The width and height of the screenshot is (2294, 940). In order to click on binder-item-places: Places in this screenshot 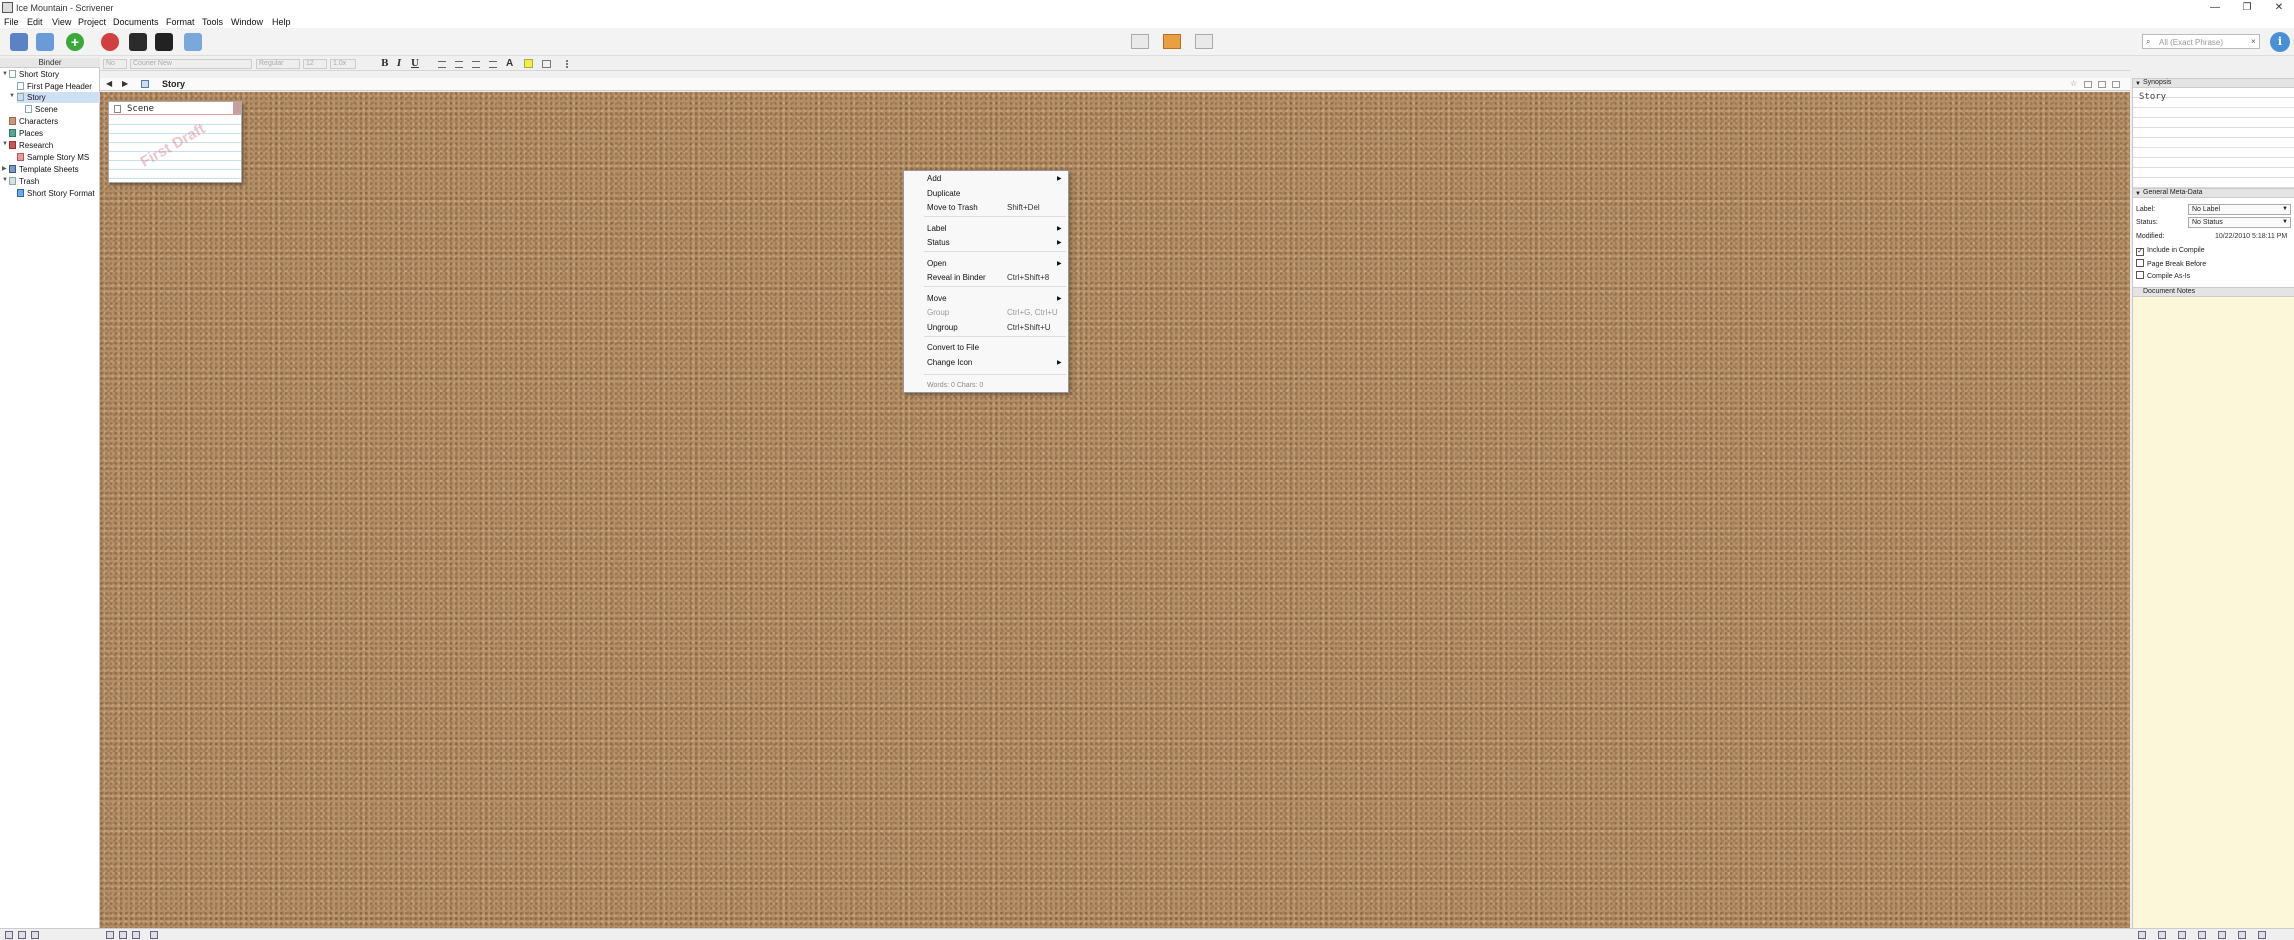, I will do `click(26, 133)`.